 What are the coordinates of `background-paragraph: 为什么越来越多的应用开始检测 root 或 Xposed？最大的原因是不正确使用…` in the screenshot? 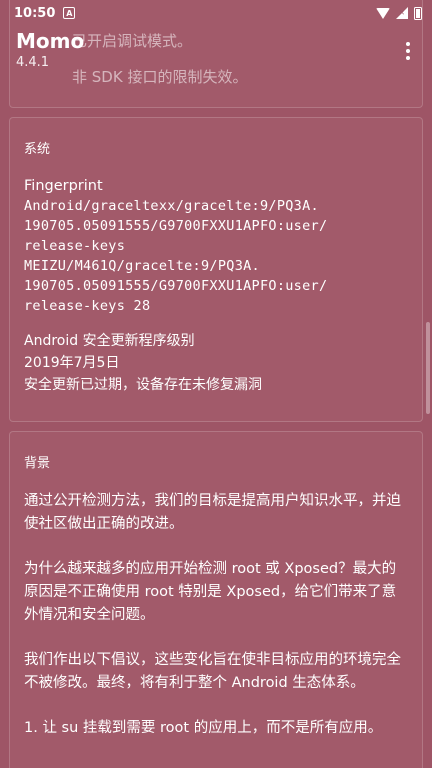 It's located at (210, 592).